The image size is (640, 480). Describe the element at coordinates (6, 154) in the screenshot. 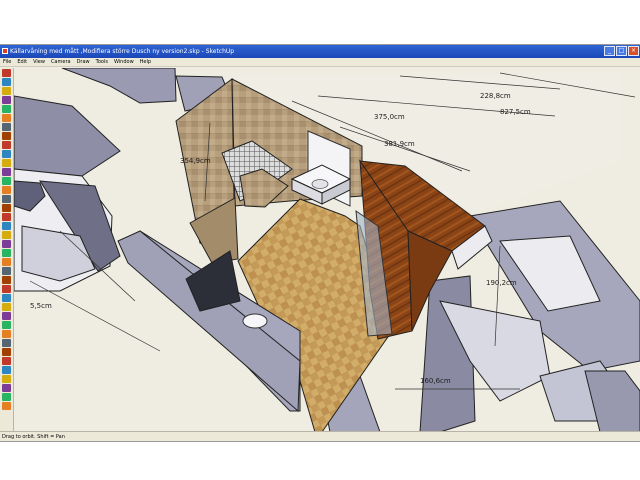

I see `freehand-tool-icon` at that location.